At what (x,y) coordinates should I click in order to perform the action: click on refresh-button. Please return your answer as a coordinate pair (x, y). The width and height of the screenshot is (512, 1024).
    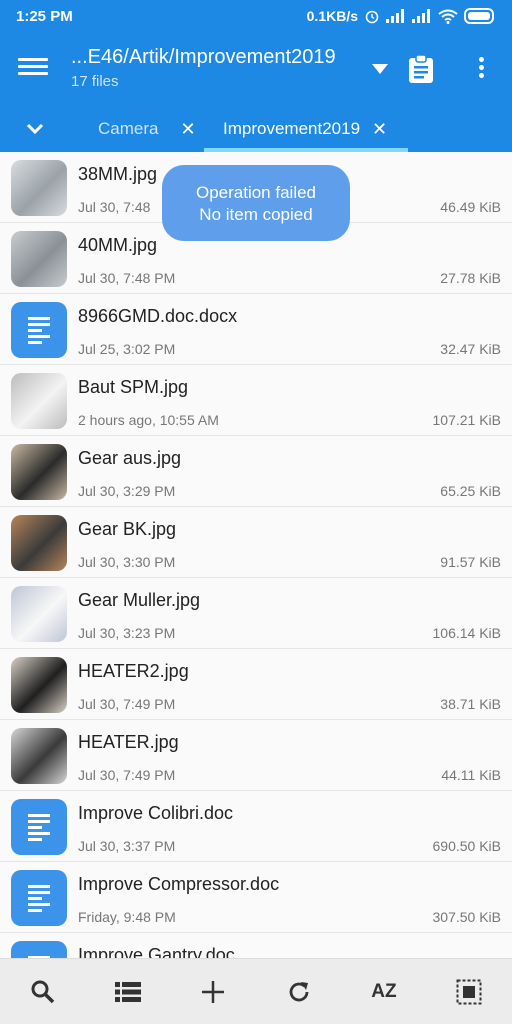
    Looking at the image, I should click on (299, 992).